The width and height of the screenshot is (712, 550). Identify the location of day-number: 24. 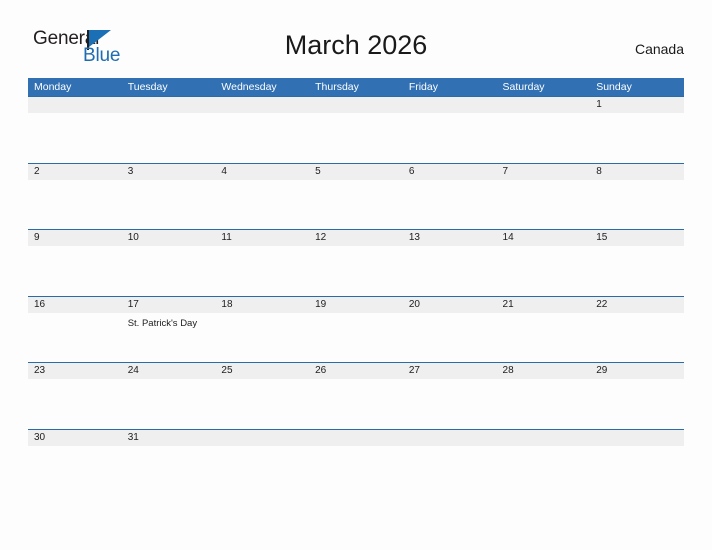
(133, 371).